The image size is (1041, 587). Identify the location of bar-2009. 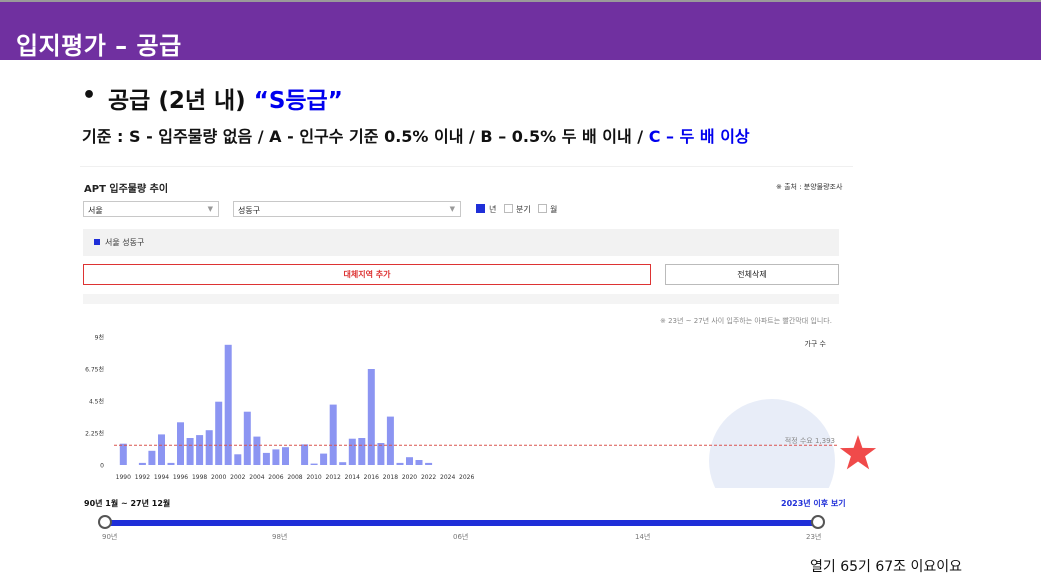
(305, 454).